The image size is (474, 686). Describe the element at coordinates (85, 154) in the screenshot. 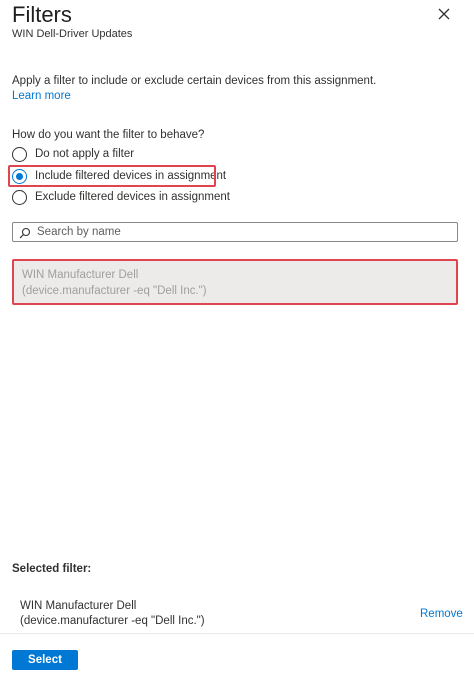

I see `radio-label: Do not apply a filter` at that location.